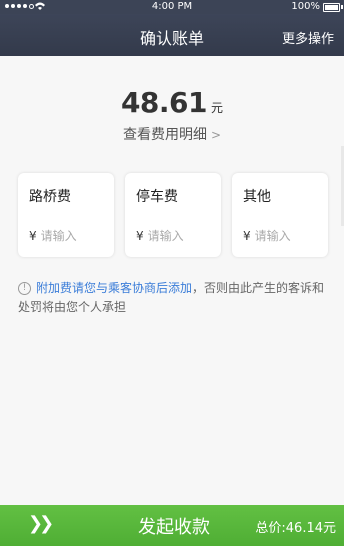 The height and width of the screenshot is (546, 344). What do you see at coordinates (305, 6) in the screenshot?
I see `battery-percent: 100%` at bounding box center [305, 6].